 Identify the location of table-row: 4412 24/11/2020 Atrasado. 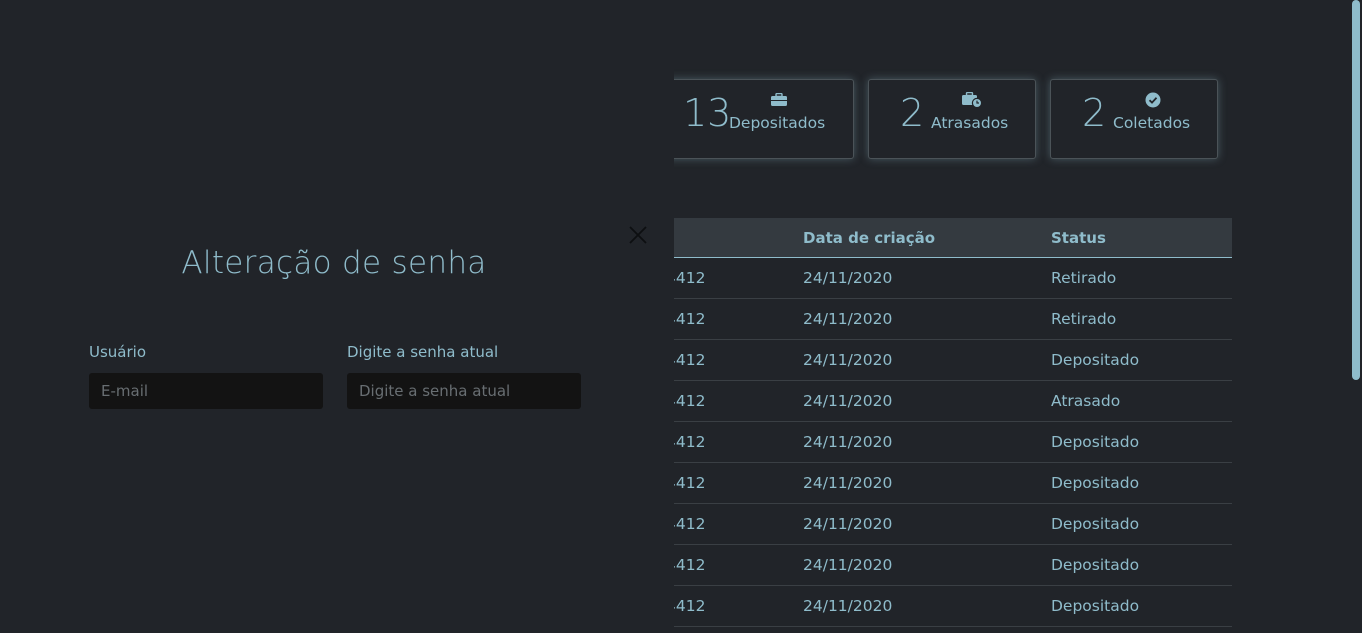
(949, 401).